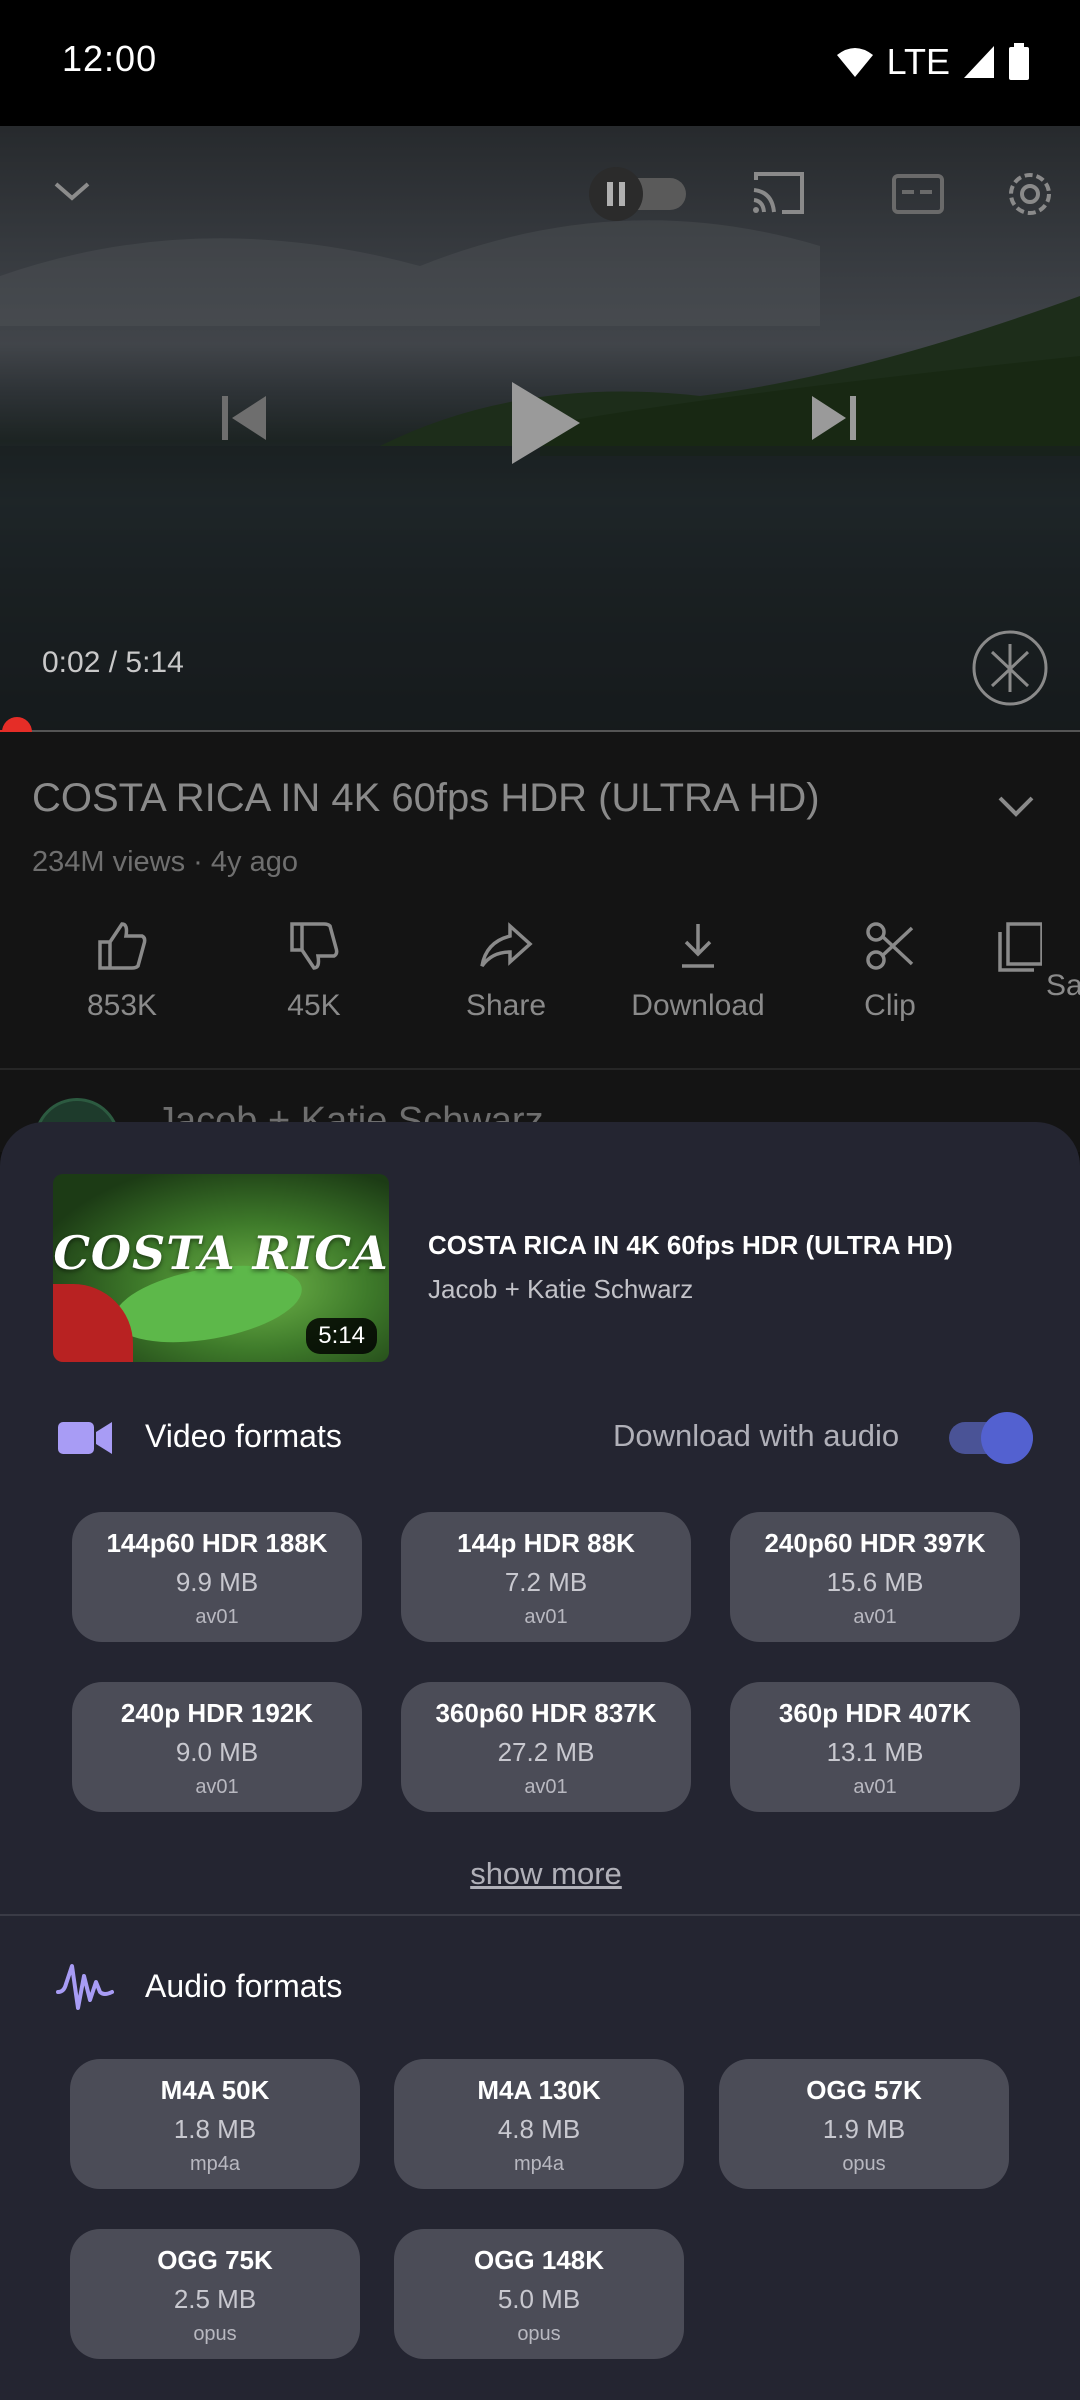 The width and height of the screenshot is (1080, 2400). What do you see at coordinates (545, 423) in the screenshot?
I see `play-icon` at bounding box center [545, 423].